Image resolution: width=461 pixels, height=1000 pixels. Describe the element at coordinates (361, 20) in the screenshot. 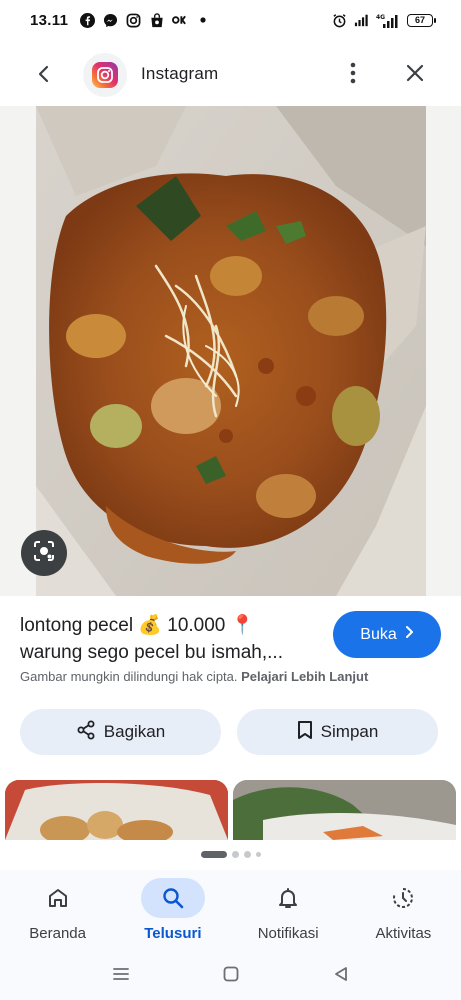

I see `signal-icon` at that location.